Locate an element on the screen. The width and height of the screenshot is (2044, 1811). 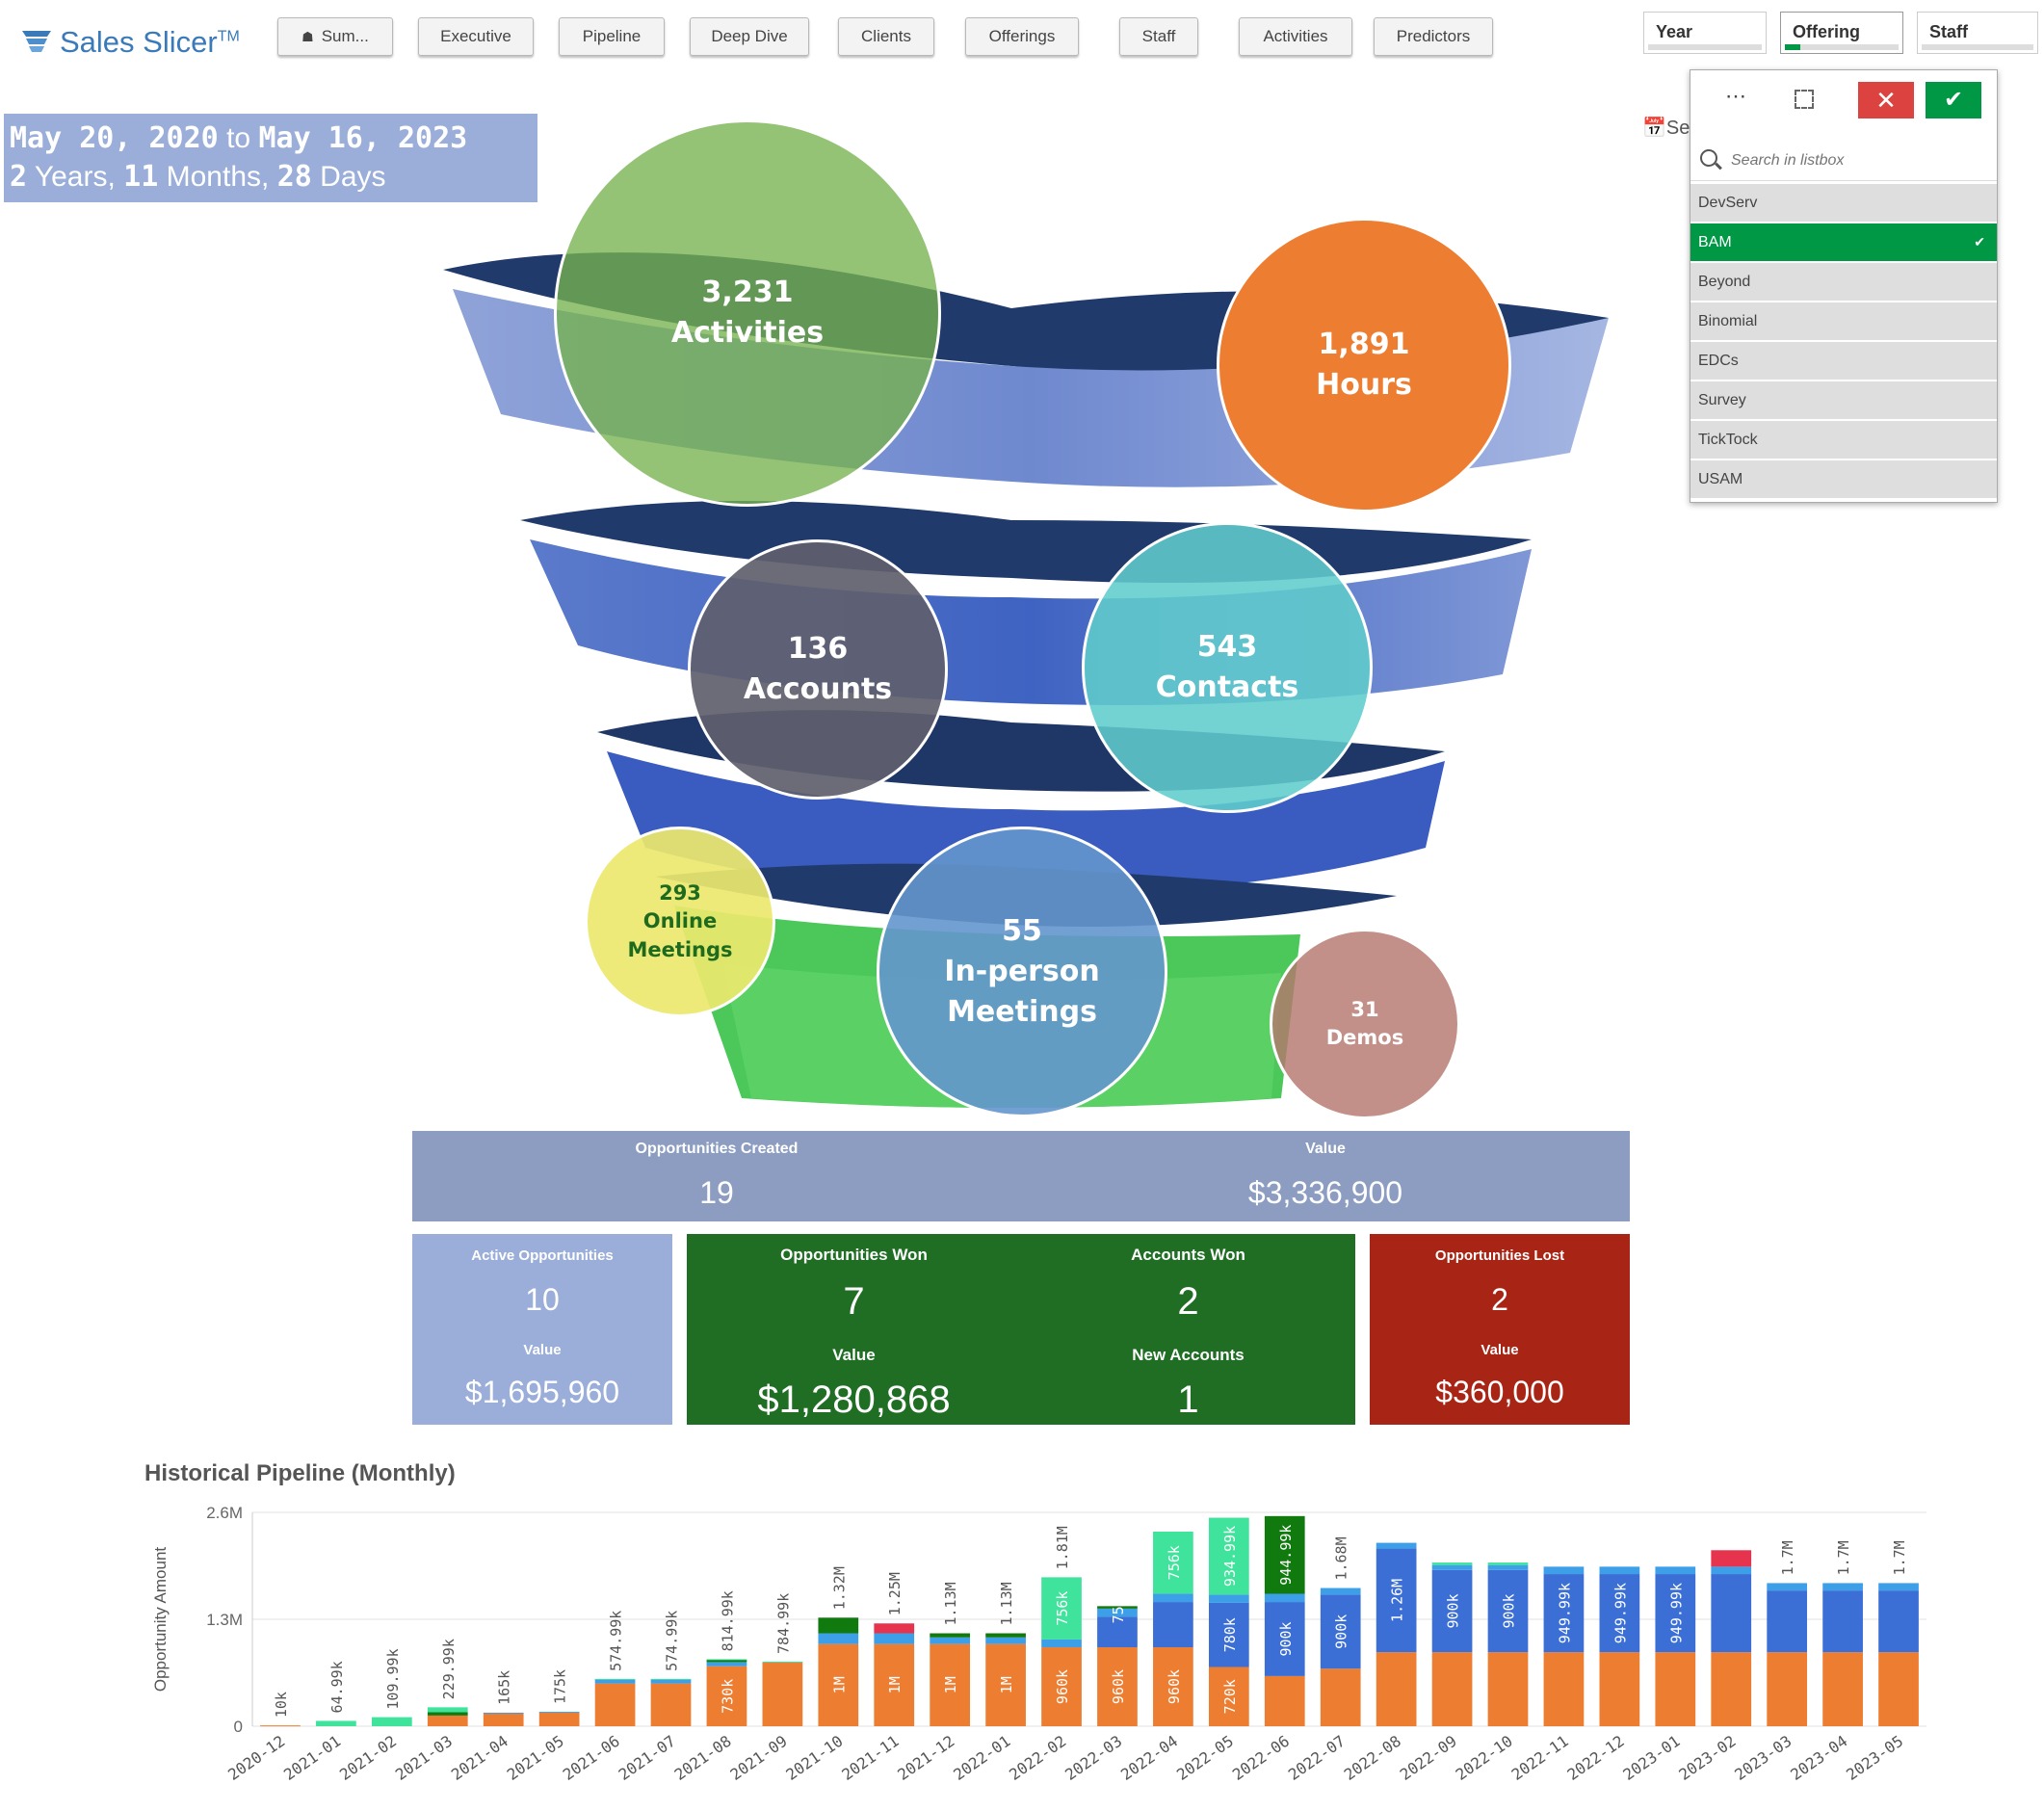
staff-filter-bar is located at coordinates (1977, 47).